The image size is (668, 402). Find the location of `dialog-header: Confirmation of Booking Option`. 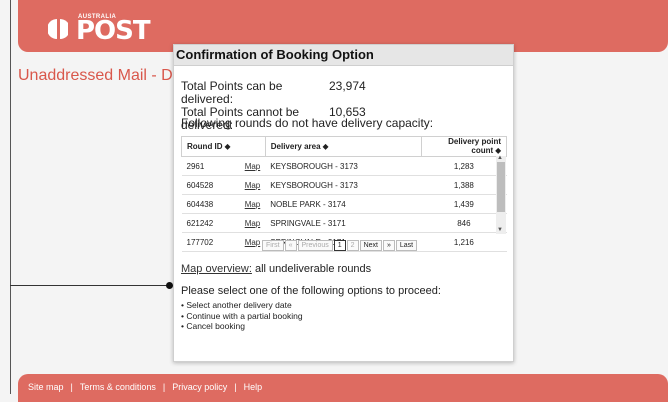

dialog-header: Confirmation of Booking Option is located at coordinates (343, 55).